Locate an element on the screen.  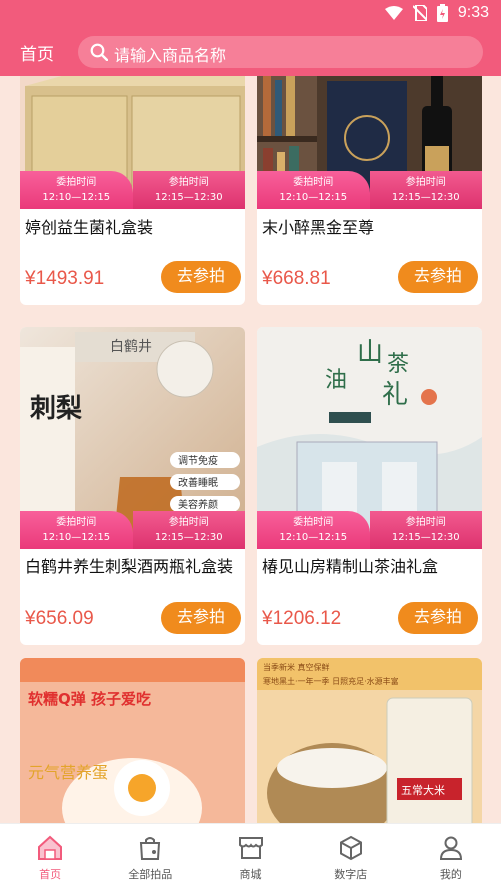
image-tag-text: 美容养颜 is located at coordinates (198, 504).